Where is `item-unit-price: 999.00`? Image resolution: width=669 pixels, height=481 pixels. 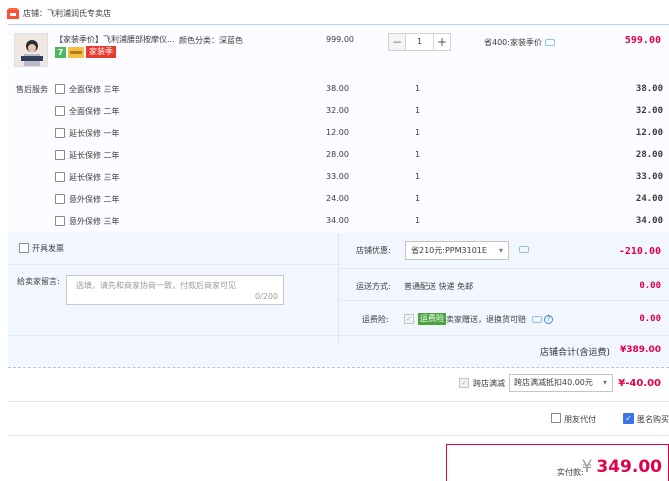 item-unit-price: 999.00 is located at coordinates (340, 39).